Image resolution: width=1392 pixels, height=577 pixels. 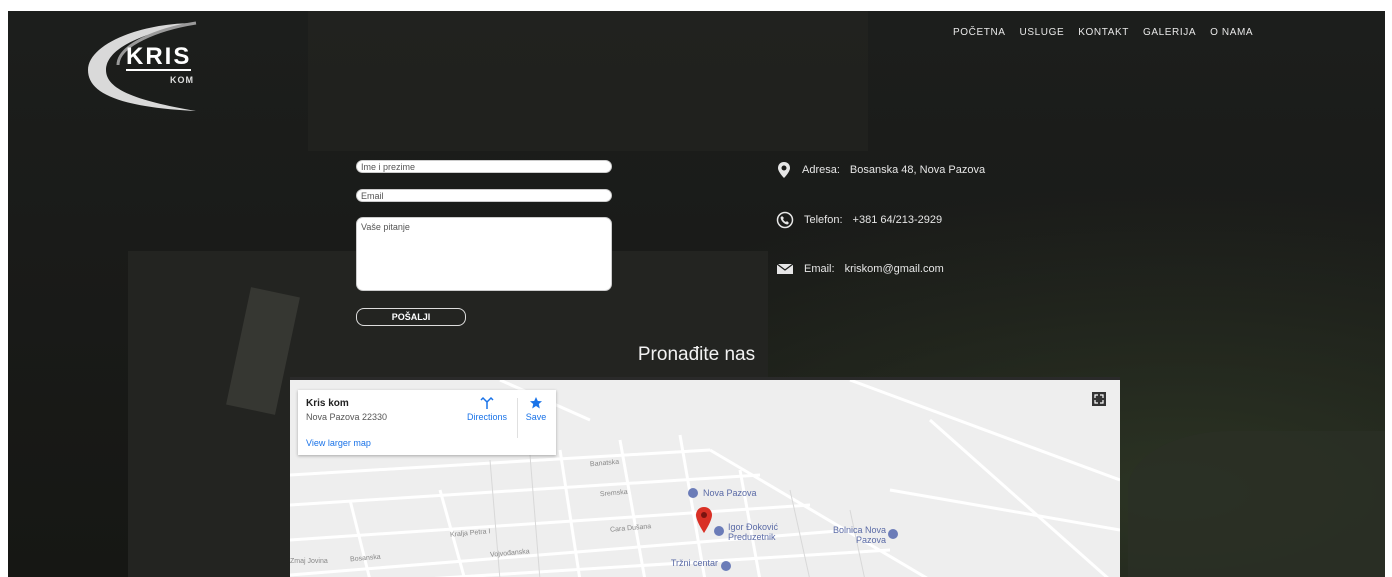 What do you see at coordinates (484, 195) in the screenshot?
I see `email-input` at bounding box center [484, 195].